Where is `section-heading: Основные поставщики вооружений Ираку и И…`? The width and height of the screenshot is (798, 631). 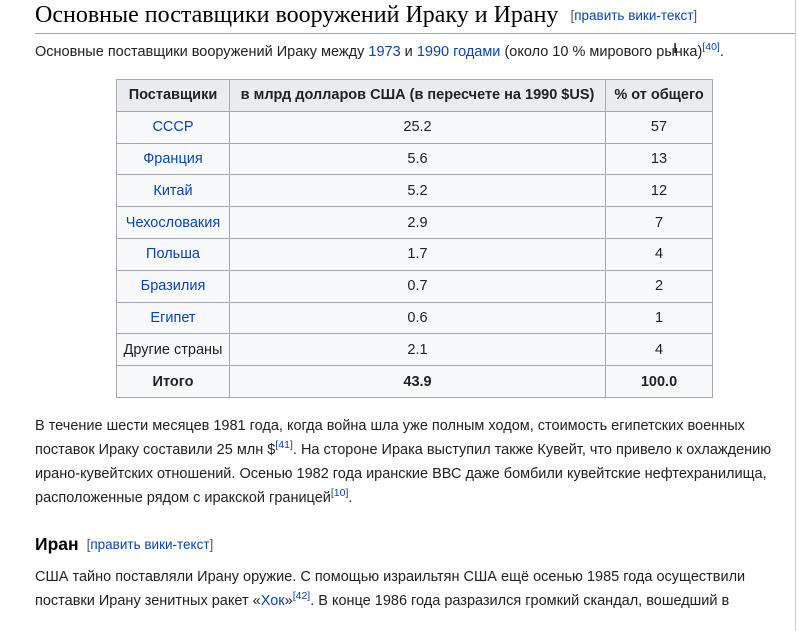 section-heading: Основные поставщики вооружений Ираку и И… is located at coordinates (415, 17).